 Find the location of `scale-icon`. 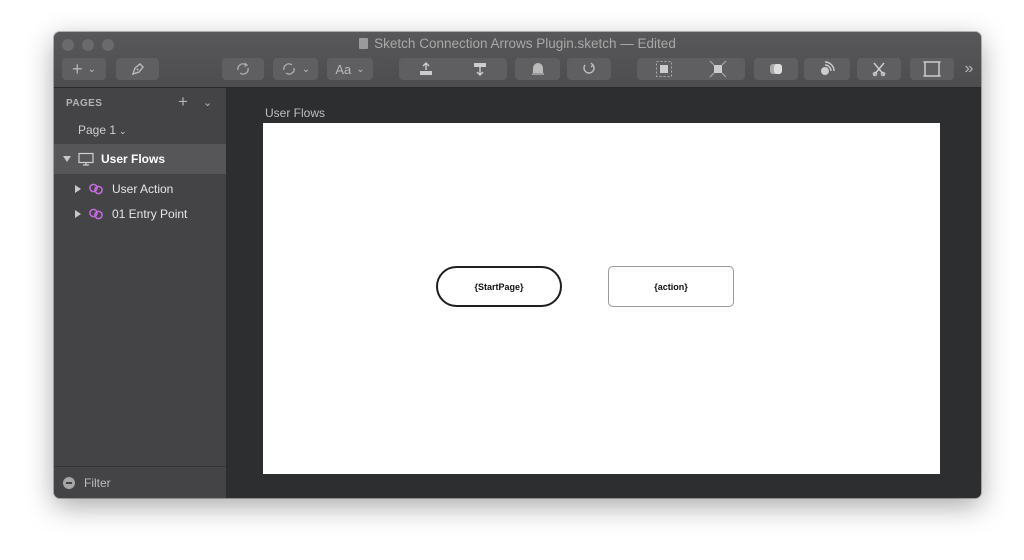

scale-icon is located at coordinates (664, 69).